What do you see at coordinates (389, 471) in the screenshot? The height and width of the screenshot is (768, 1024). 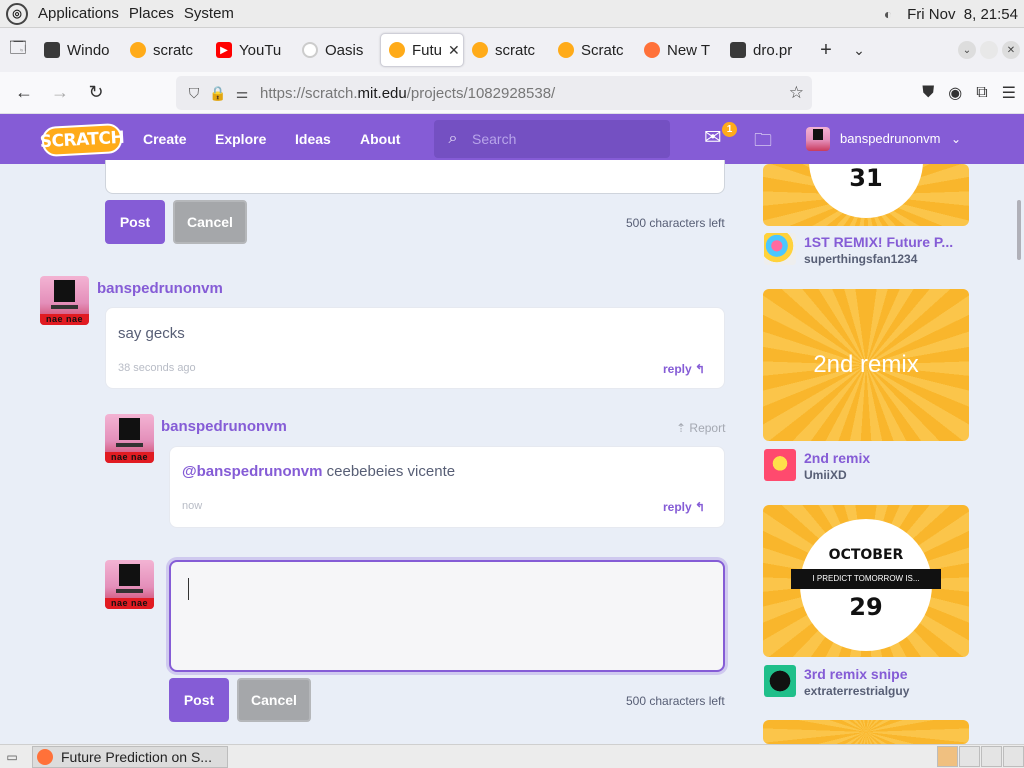 I see `reply-body: ceebebeies vicente` at bounding box center [389, 471].